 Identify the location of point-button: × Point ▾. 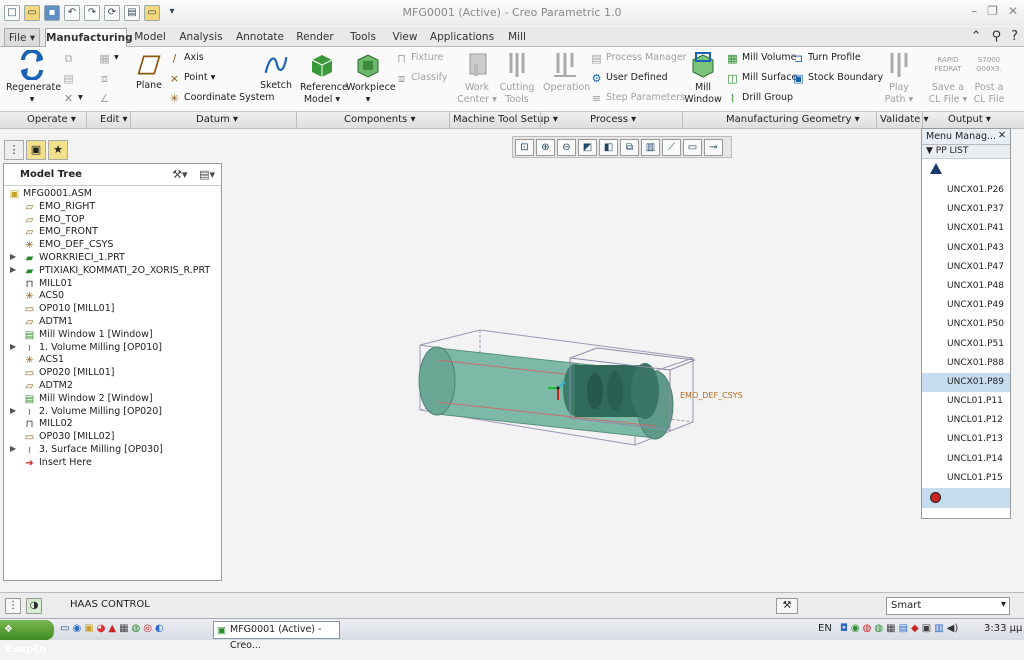
(192, 78).